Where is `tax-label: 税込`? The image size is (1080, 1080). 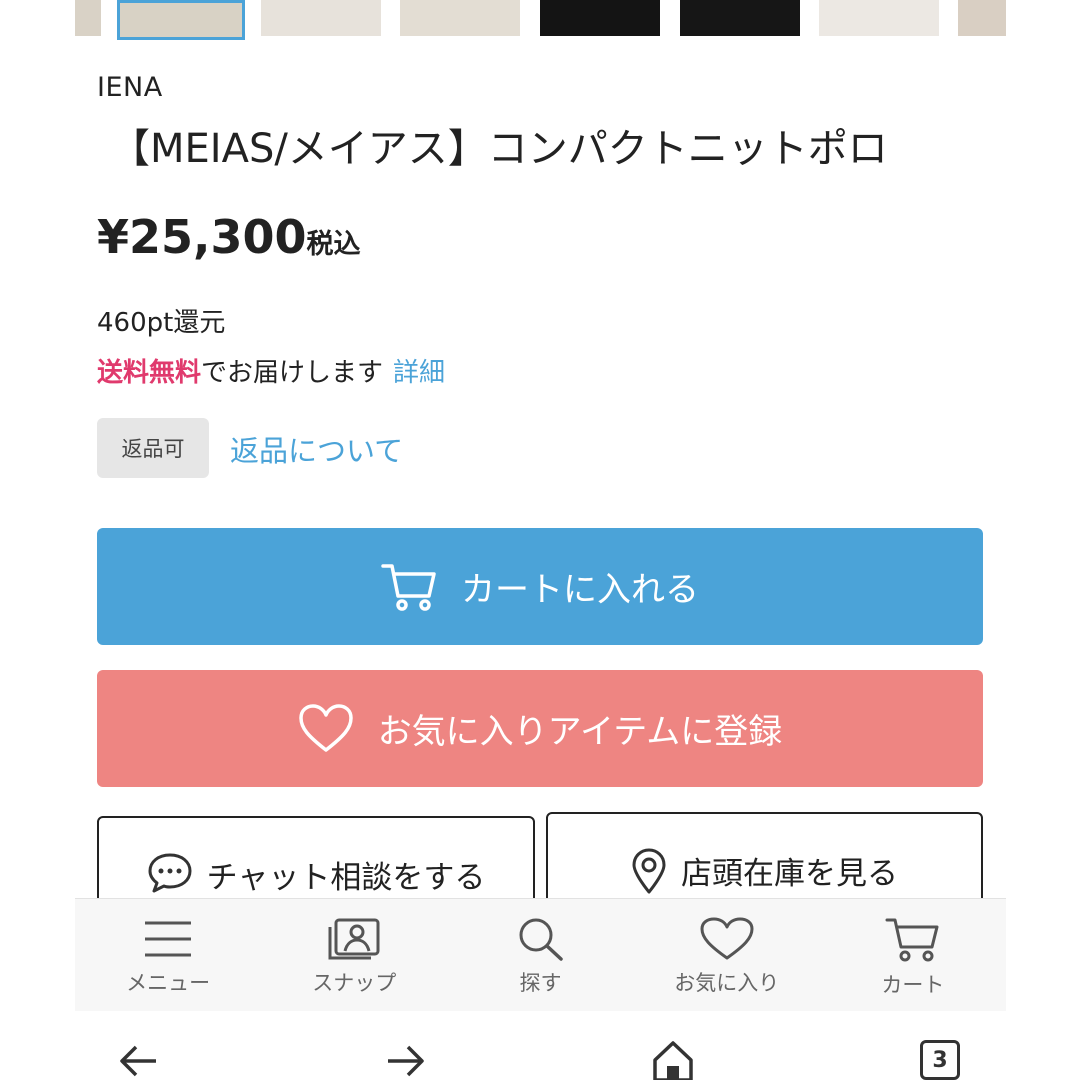
tax-label: 税込 is located at coordinates (333, 244).